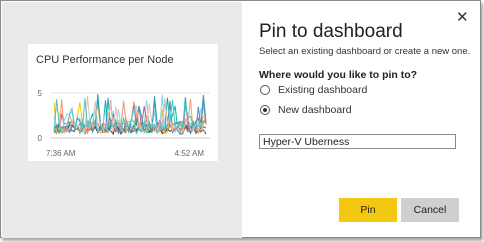 This screenshot has height=242, width=484. I want to click on existing-dashboard-option: Existing dashboard, so click(313, 90).